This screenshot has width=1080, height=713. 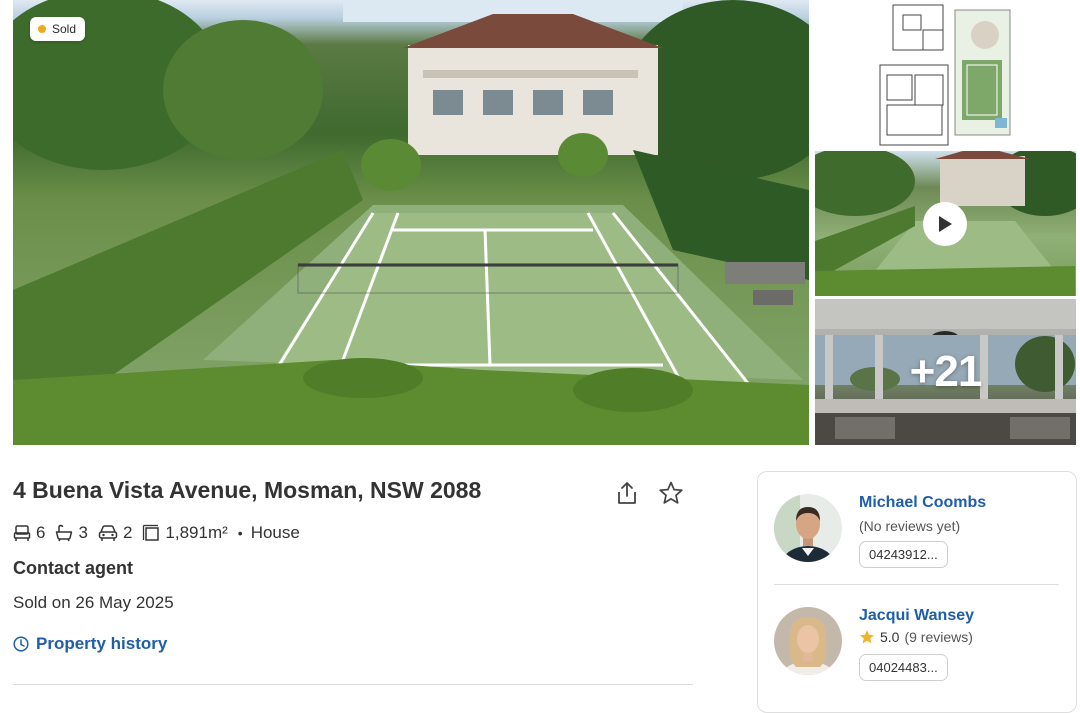 I want to click on share-button, so click(x=627, y=493).